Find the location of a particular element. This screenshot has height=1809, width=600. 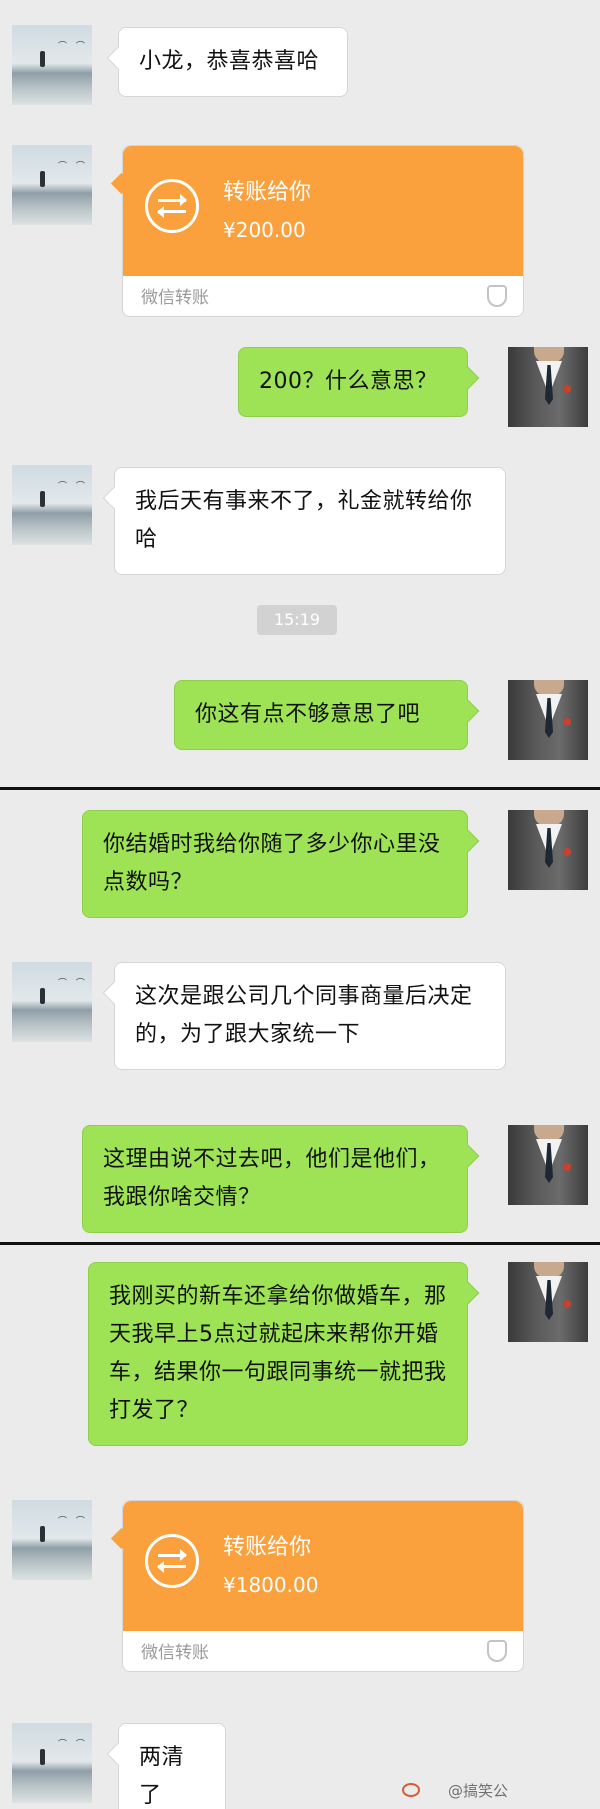

message-bubble-outgoing: 这理由说不过去吧，他们是他们，我跟你啥交情？ is located at coordinates (275, 1179).